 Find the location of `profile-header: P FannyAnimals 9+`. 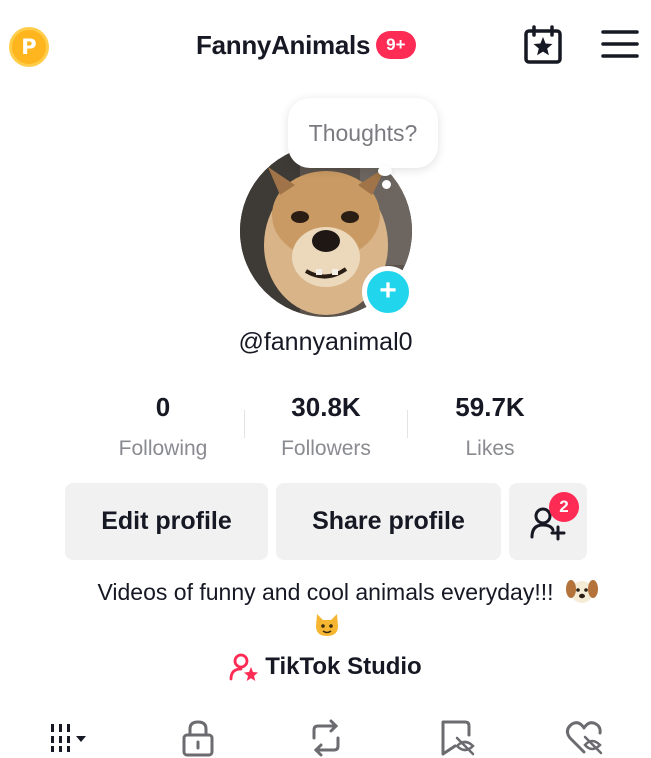

profile-header: P FannyAnimals 9+ is located at coordinates (325, 45).